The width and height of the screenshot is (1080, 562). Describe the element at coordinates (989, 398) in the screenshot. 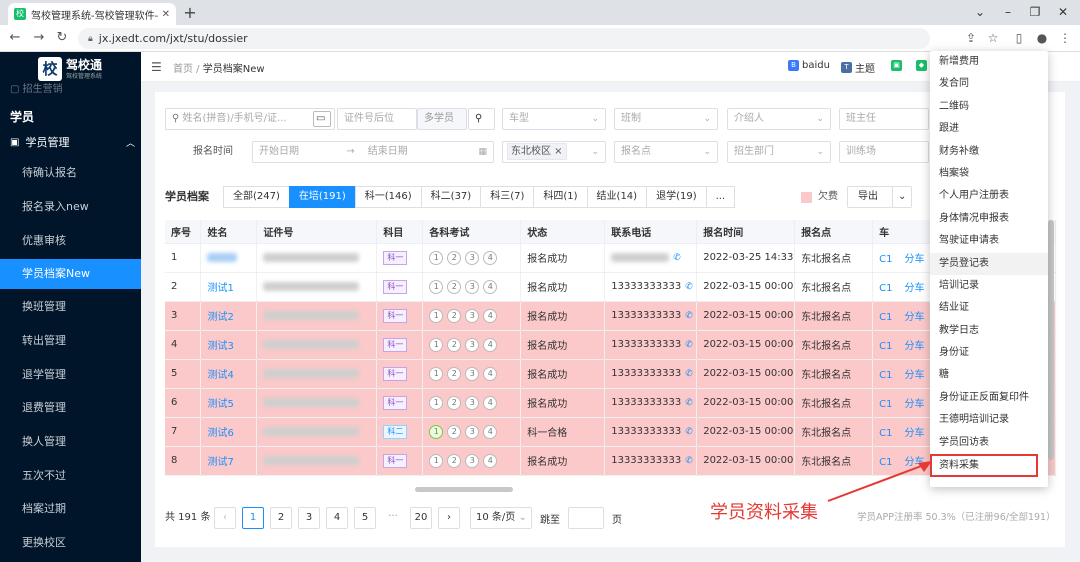

I see `menu-item: 身份证正反面复印件` at that location.